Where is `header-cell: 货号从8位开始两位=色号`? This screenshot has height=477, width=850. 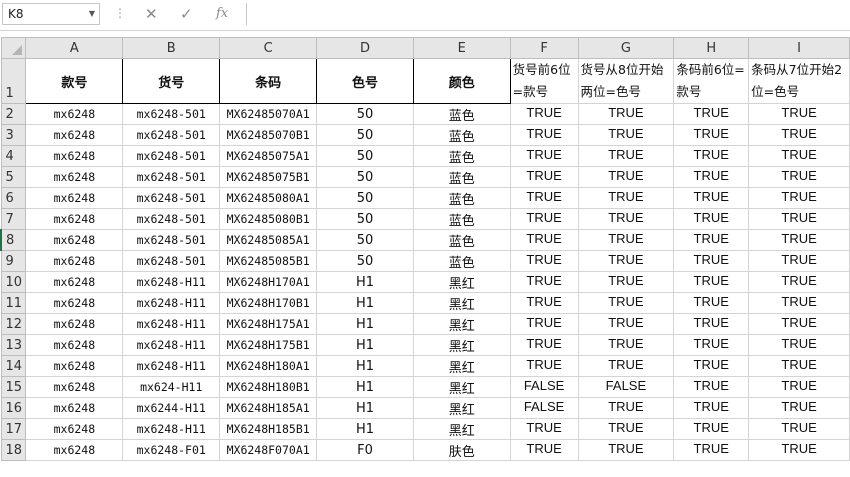
header-cell: 货号从8位开始两位=色号 is located at coordinates (626, 81).